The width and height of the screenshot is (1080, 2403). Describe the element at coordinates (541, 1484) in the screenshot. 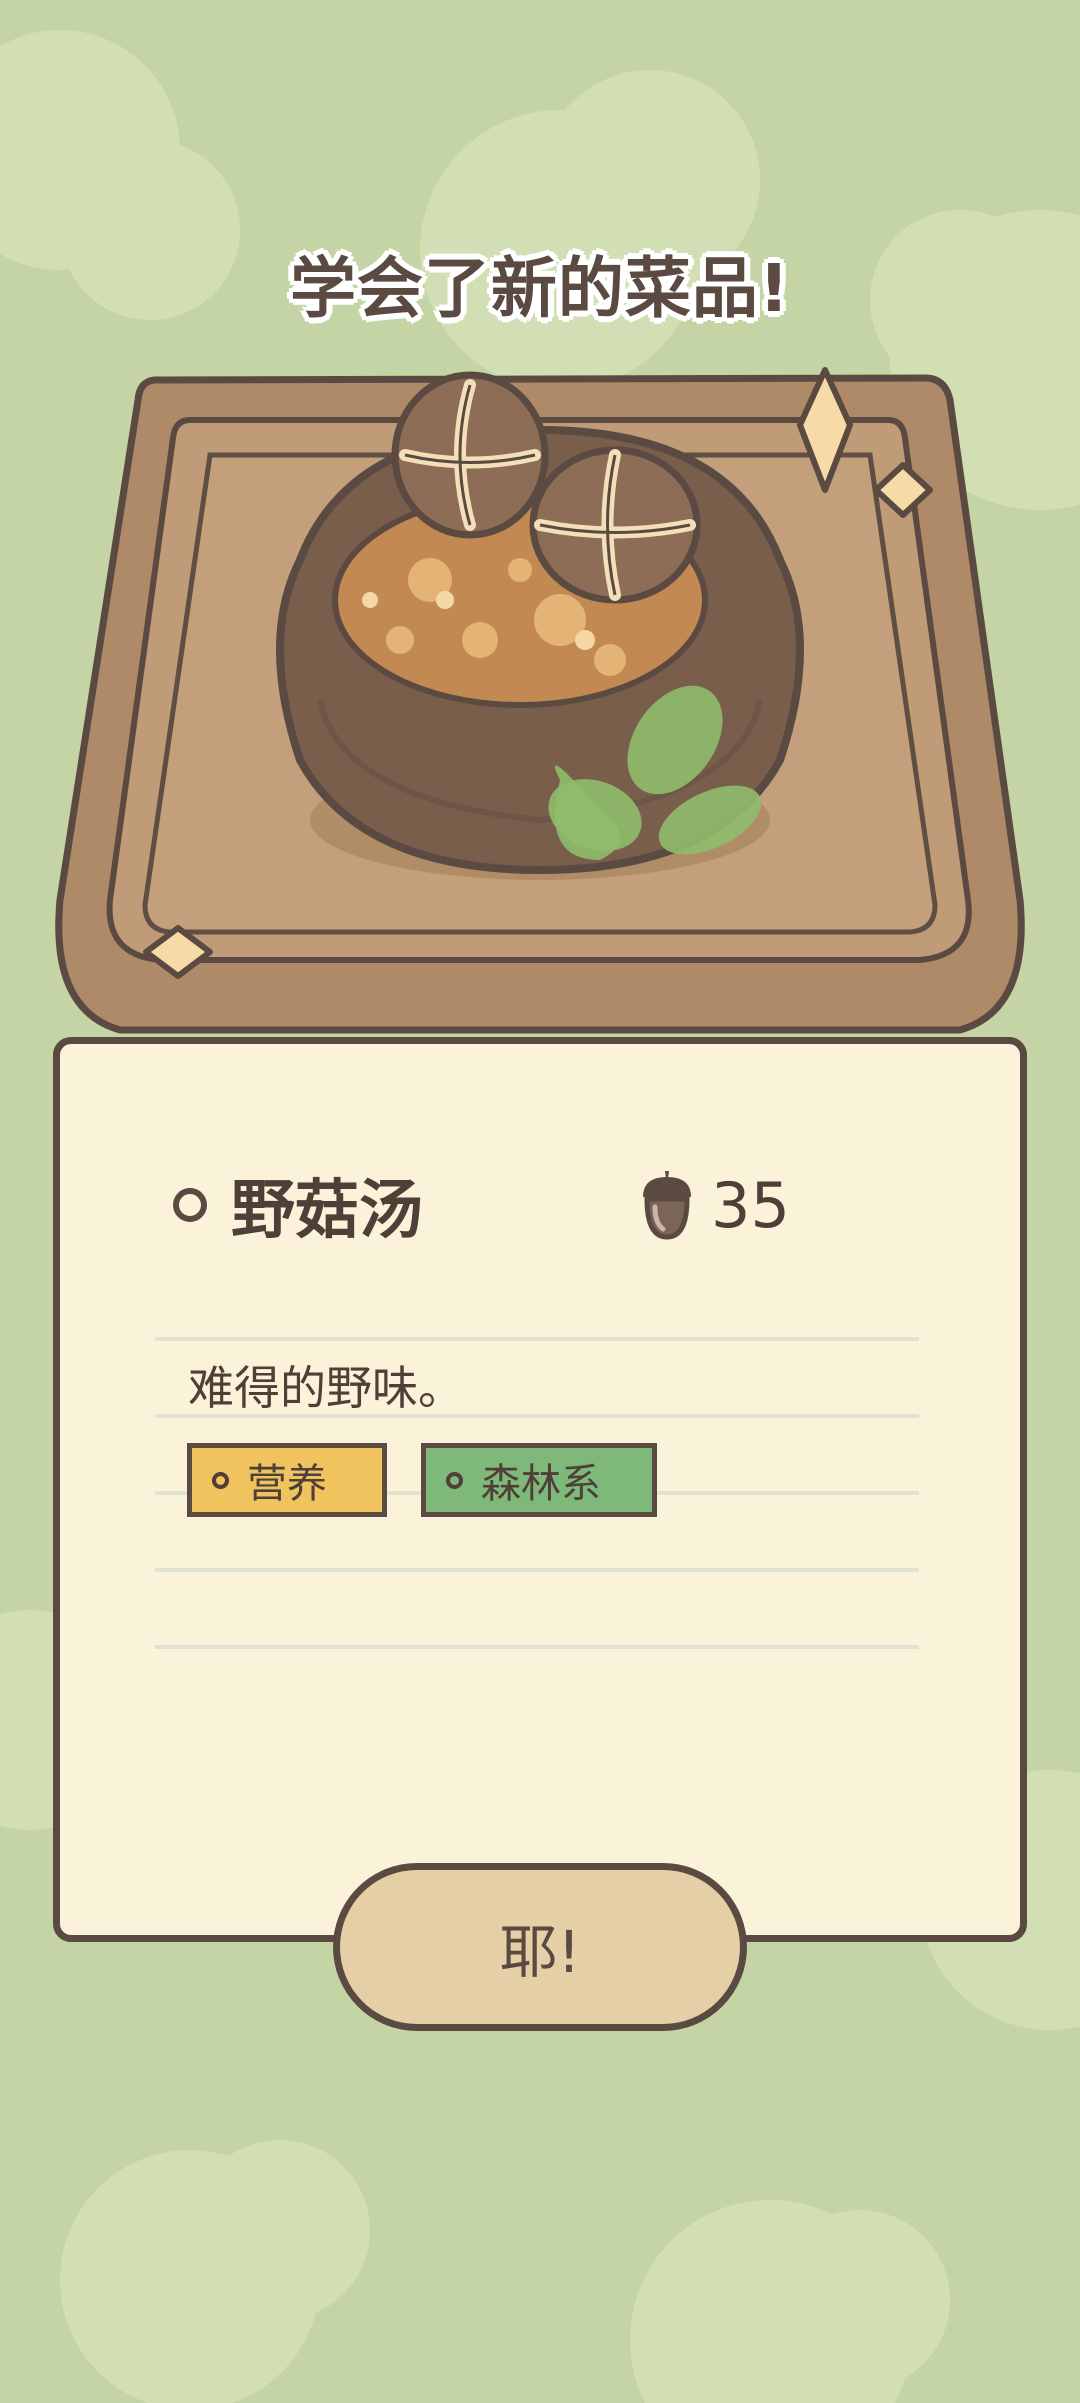

I see `tag-label: 森林系` at that location.